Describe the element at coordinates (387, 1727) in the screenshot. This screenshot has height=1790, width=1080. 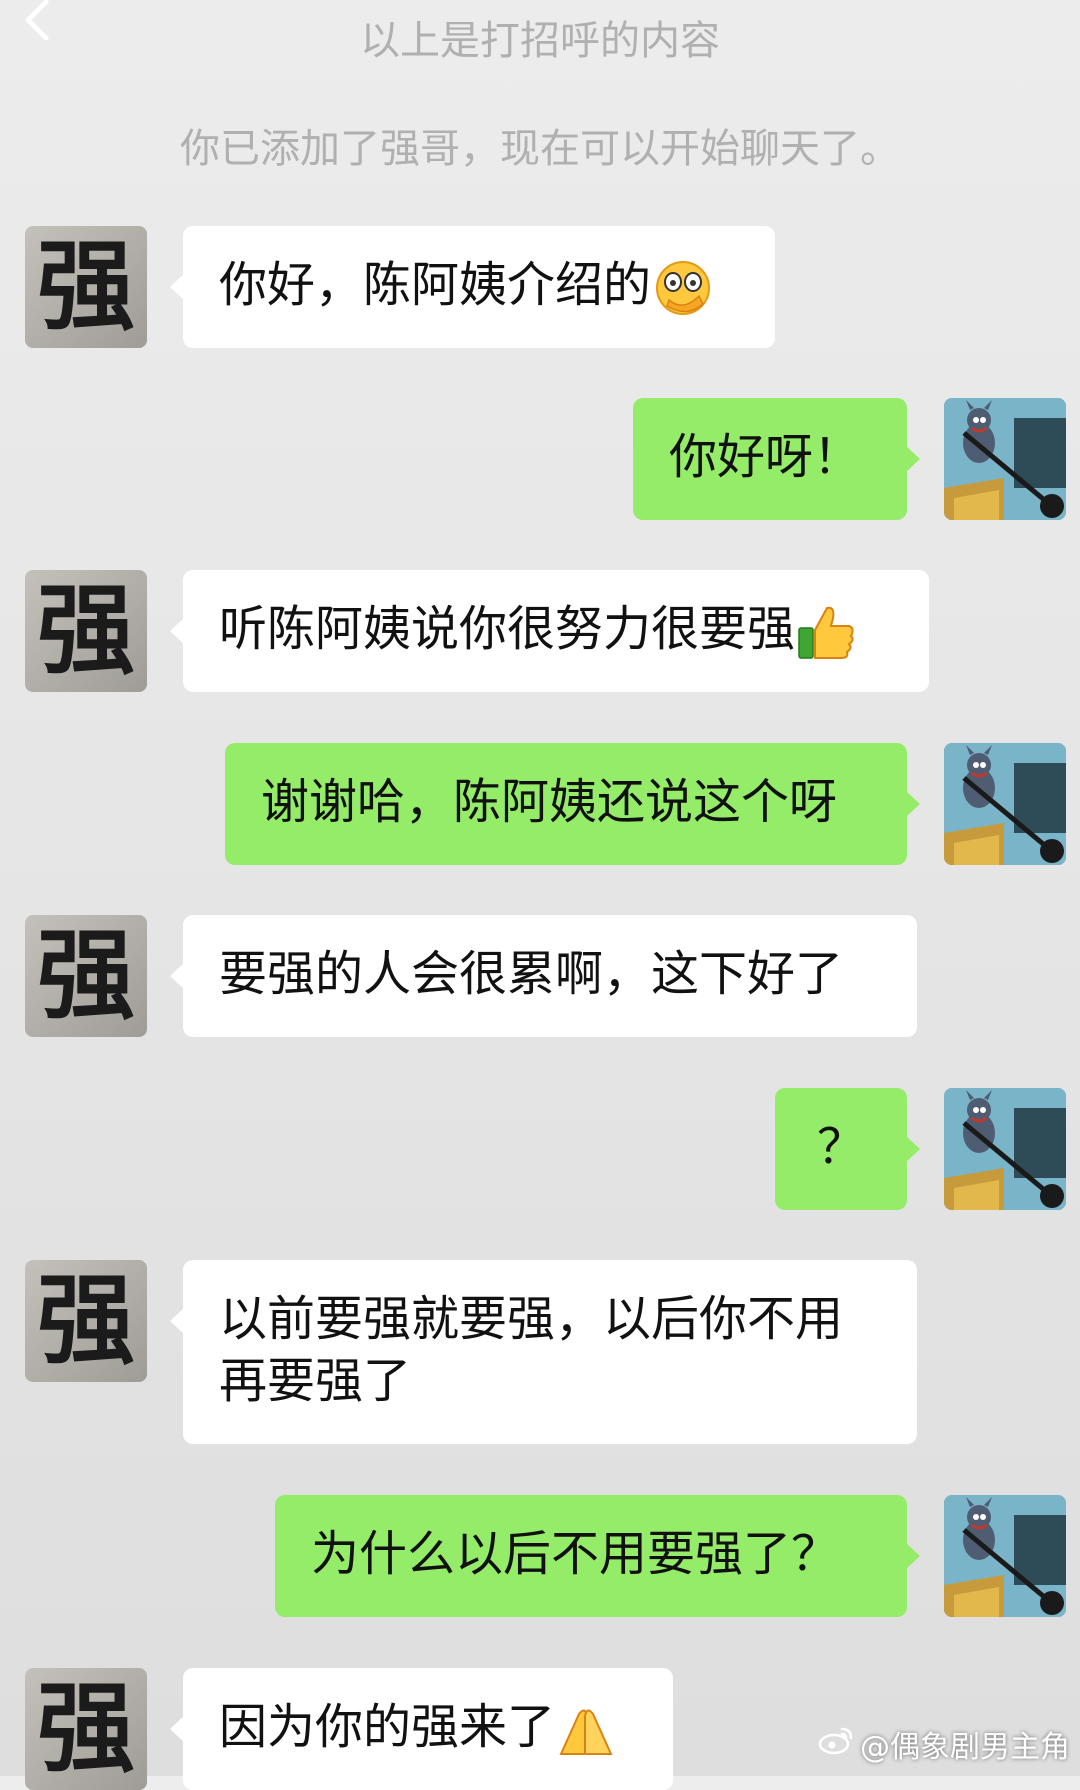
I see `message-text: 因为你的强来了` at that location.